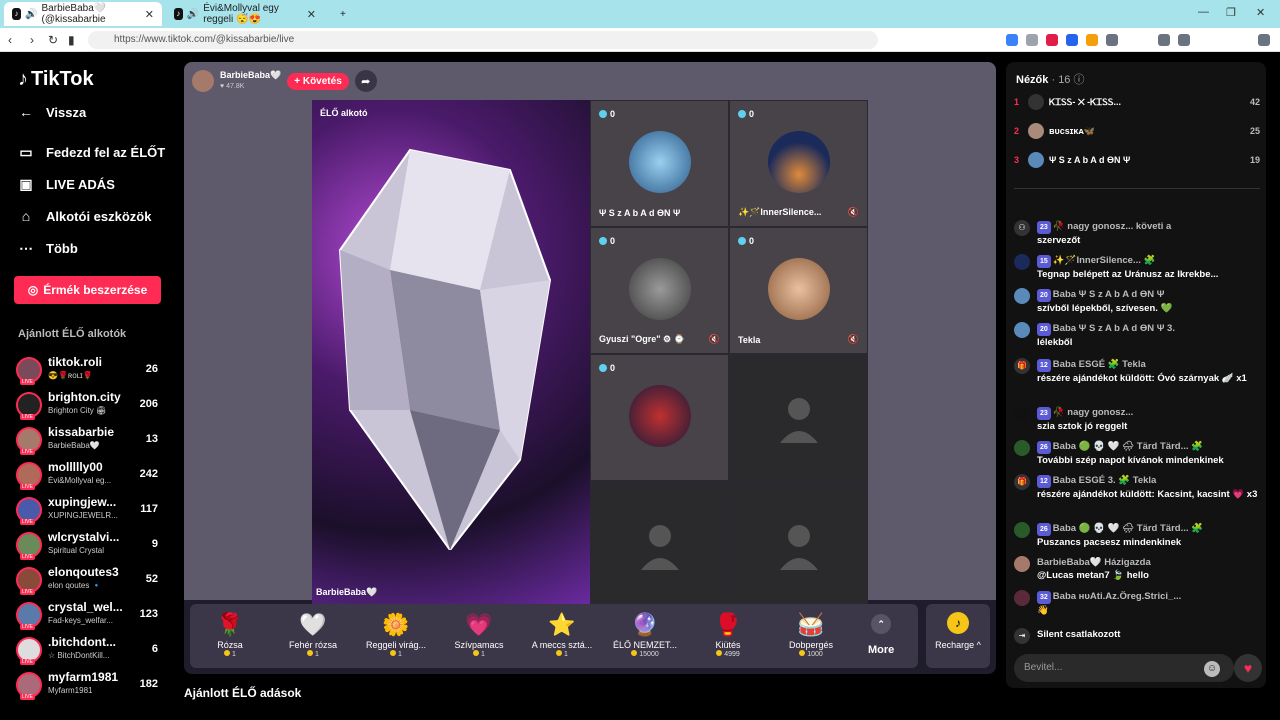 Image resolution: width=1280 pixels, height=720 pixels. Describe the element at coordinates (91, 686) in the screenshot. I see `creator-item: LIVE myfarm1981 Myfarm1981 182` at that location.